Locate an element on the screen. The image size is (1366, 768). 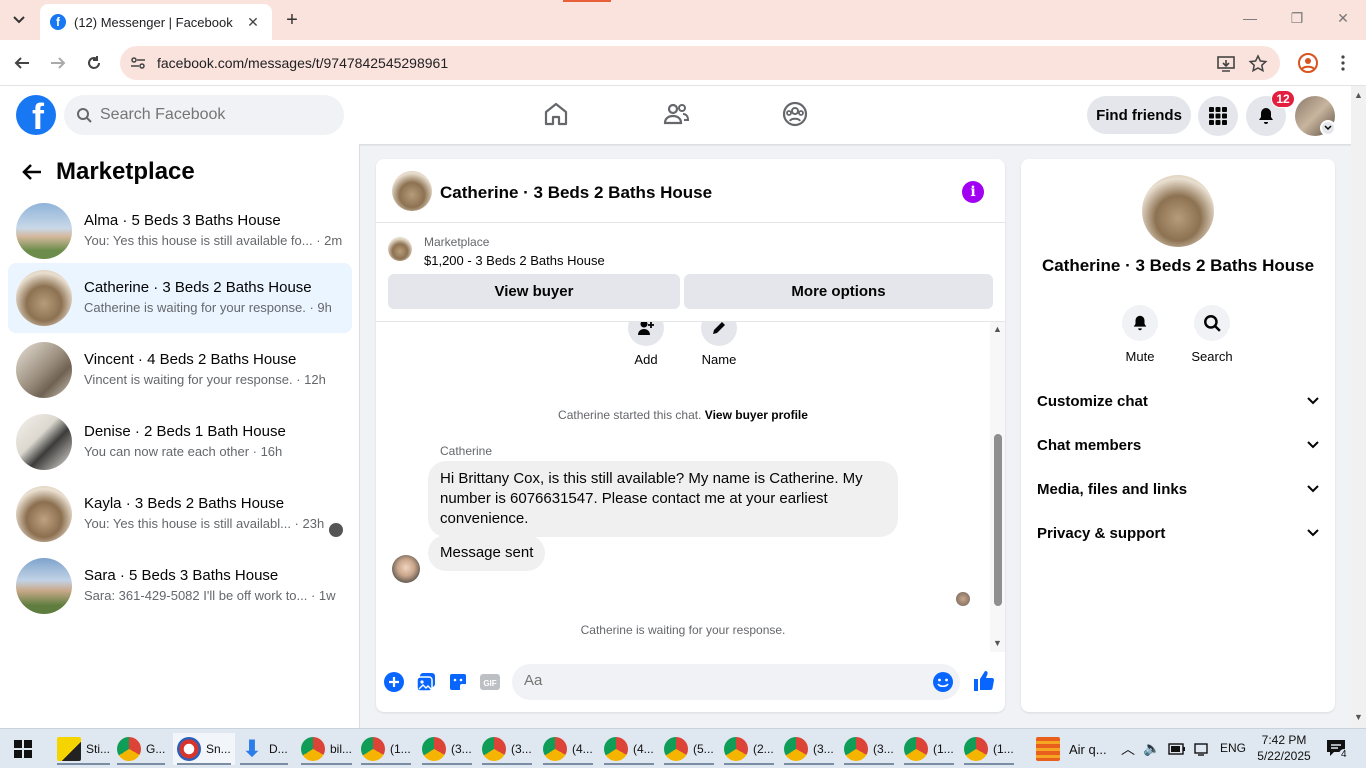
search-input is located at coordinates (210, 115).